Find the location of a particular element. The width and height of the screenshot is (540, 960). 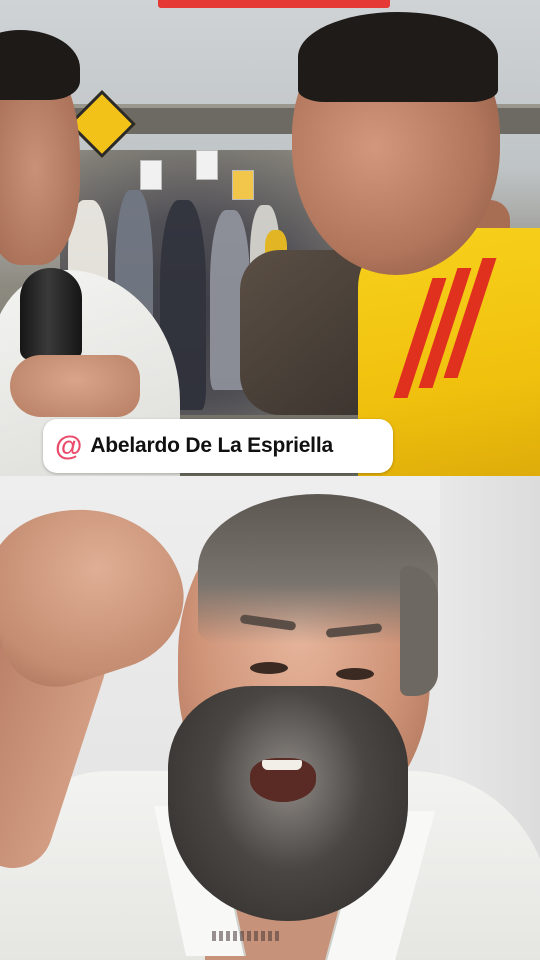

commentator-left-eye is located at coordinates (269, 668).